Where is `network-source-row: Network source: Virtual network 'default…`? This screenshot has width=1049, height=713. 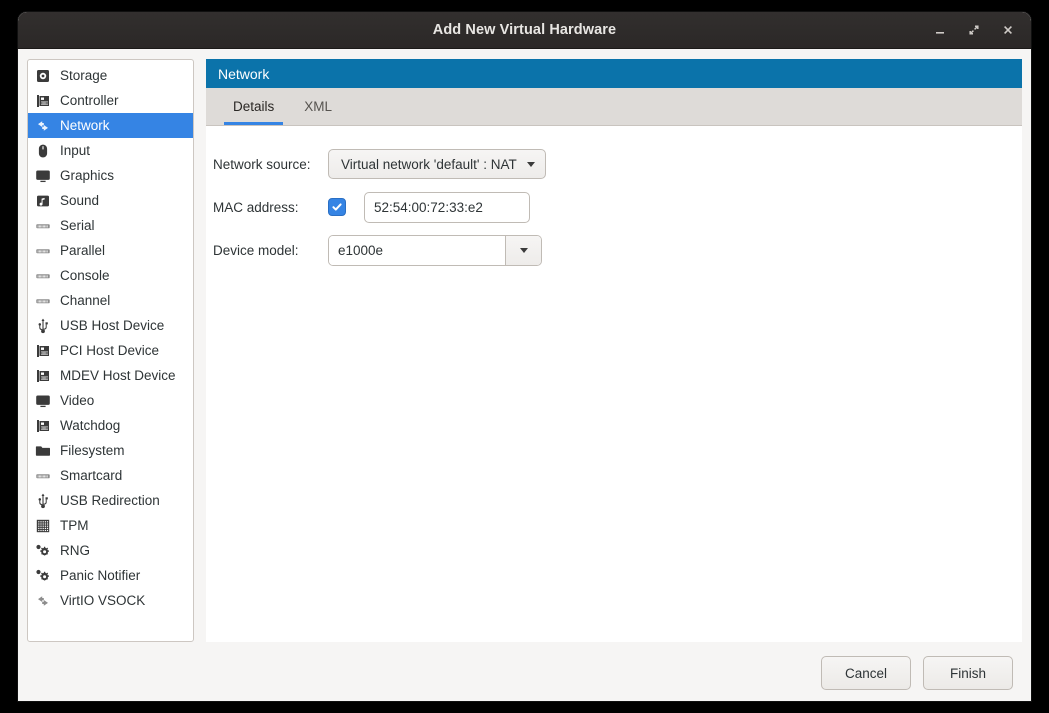
network-source-row: Network source: Virtual network 'default… is located at coordinates (617, 164).